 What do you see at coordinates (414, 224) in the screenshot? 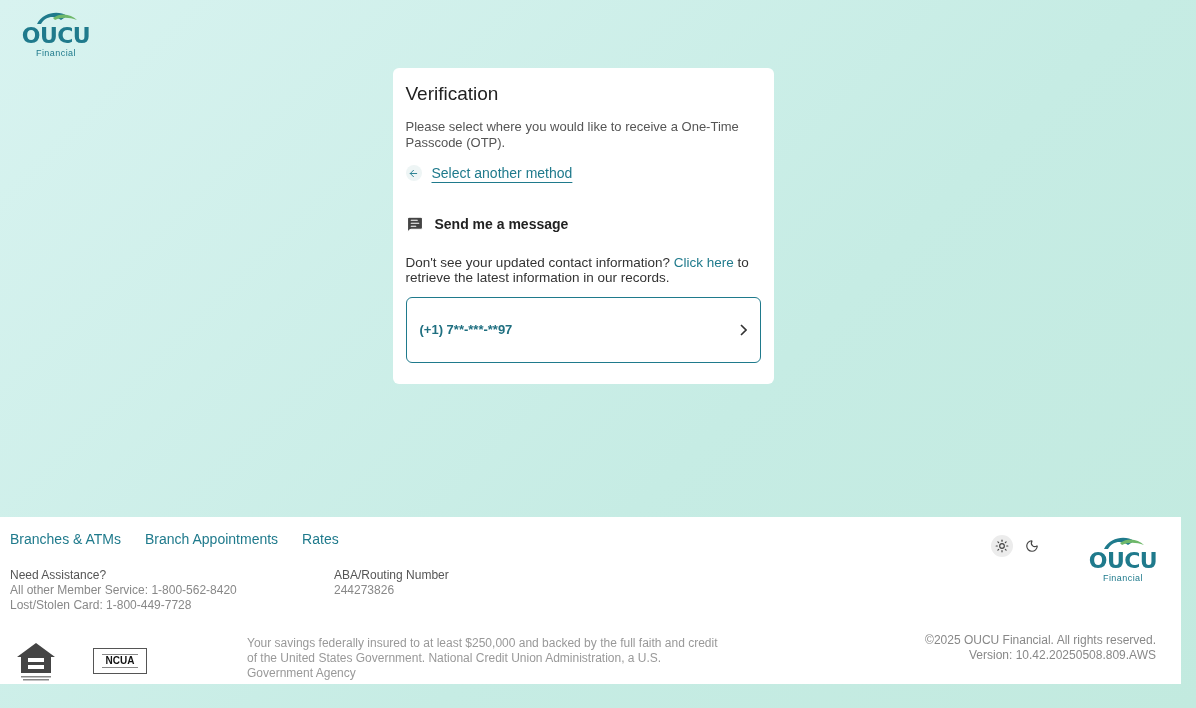
I see `message-icon` at bounding box center [414, 224].